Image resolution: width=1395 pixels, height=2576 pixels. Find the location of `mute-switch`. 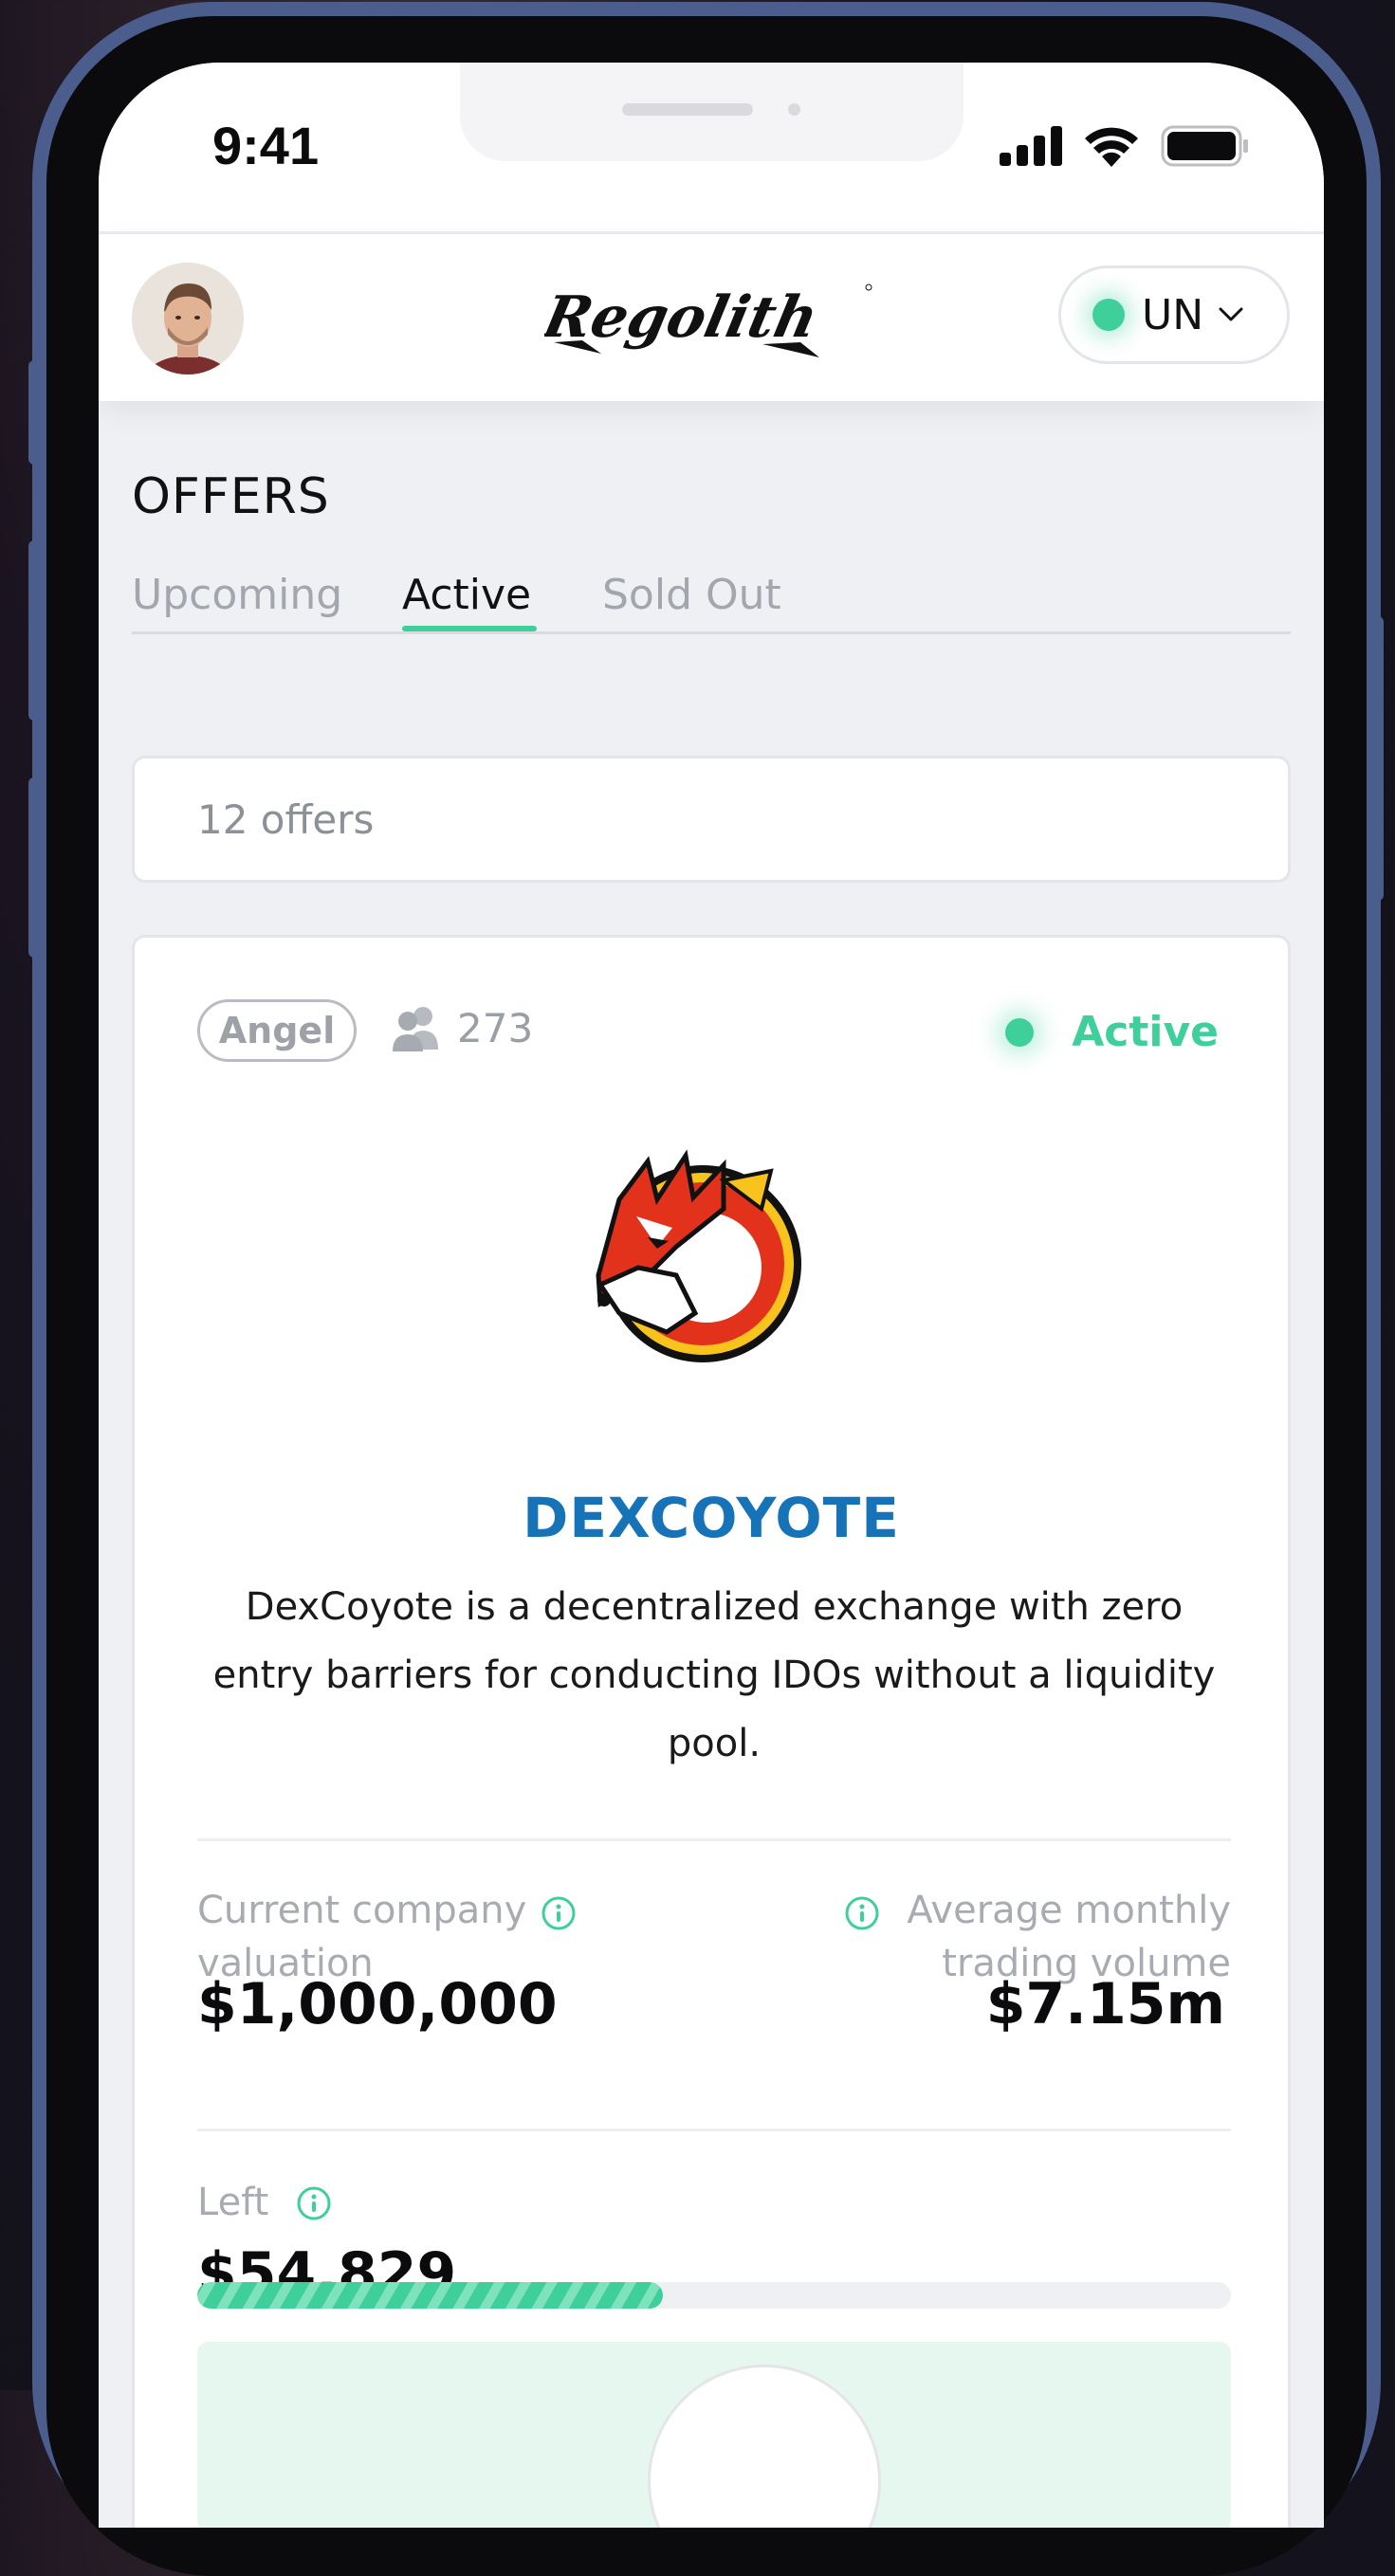

mute-switch is located at coordinates (35, 412).